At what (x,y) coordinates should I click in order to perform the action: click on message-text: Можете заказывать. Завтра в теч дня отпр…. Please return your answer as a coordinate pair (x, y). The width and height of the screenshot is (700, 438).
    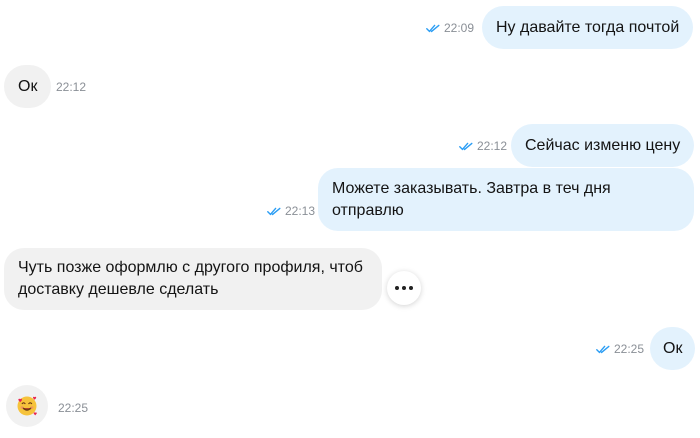
    Looking at the image, I should click on (471, 199).